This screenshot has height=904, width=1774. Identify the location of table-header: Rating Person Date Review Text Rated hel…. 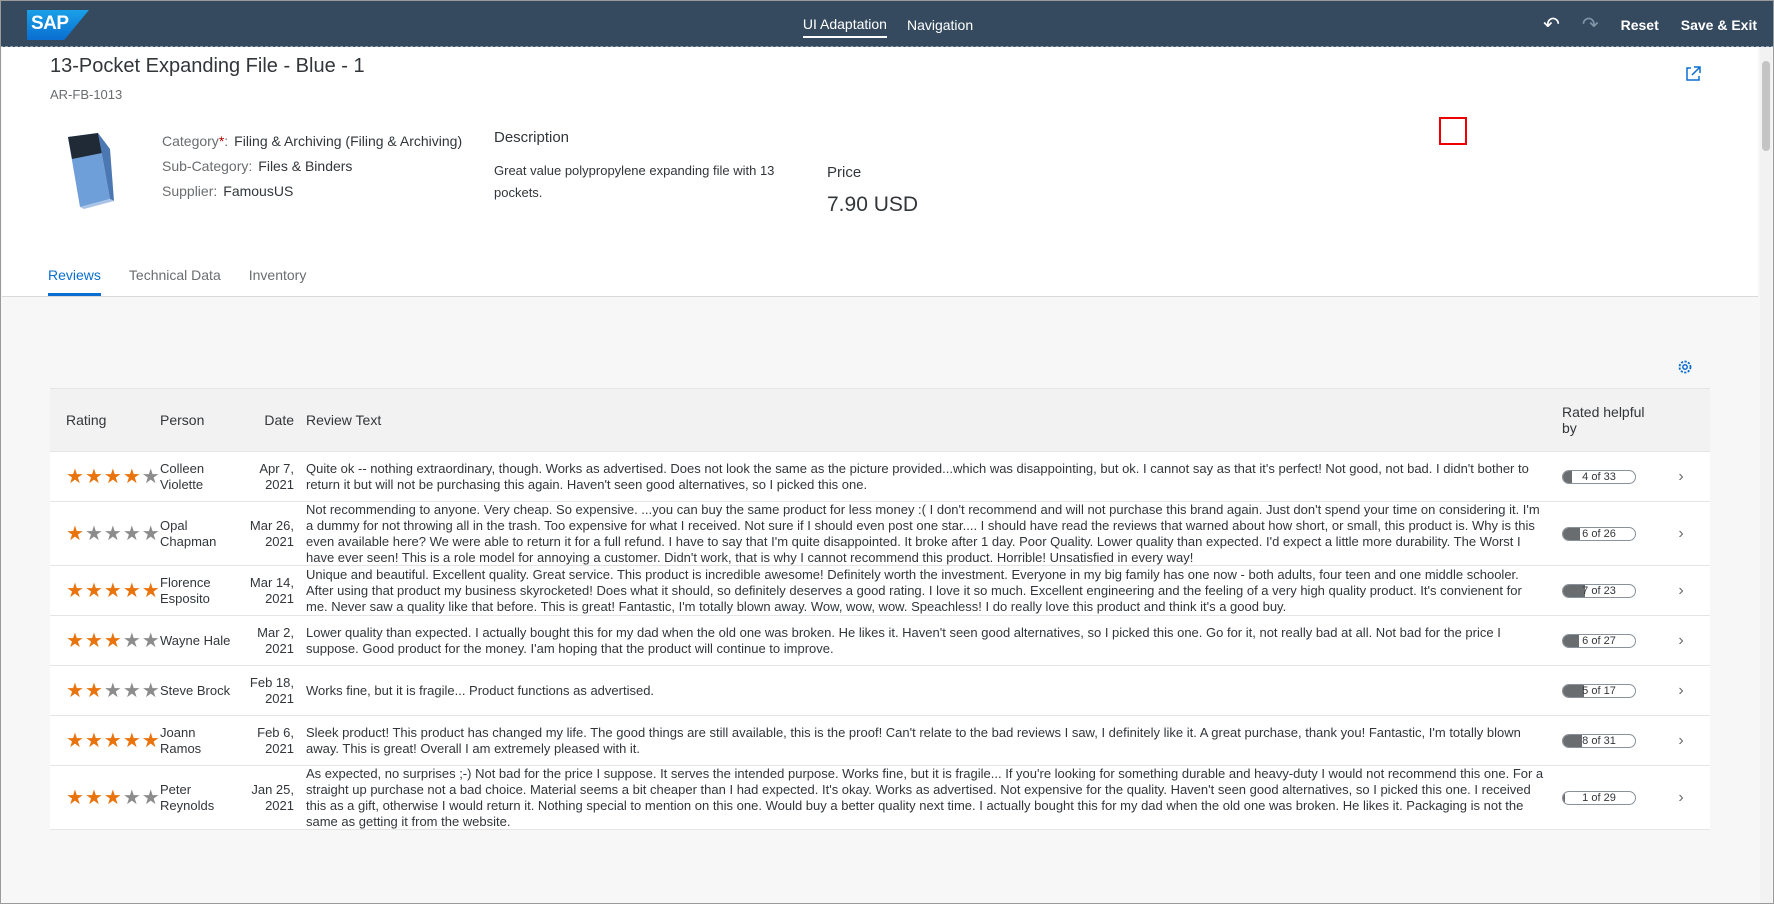
(880, 420).